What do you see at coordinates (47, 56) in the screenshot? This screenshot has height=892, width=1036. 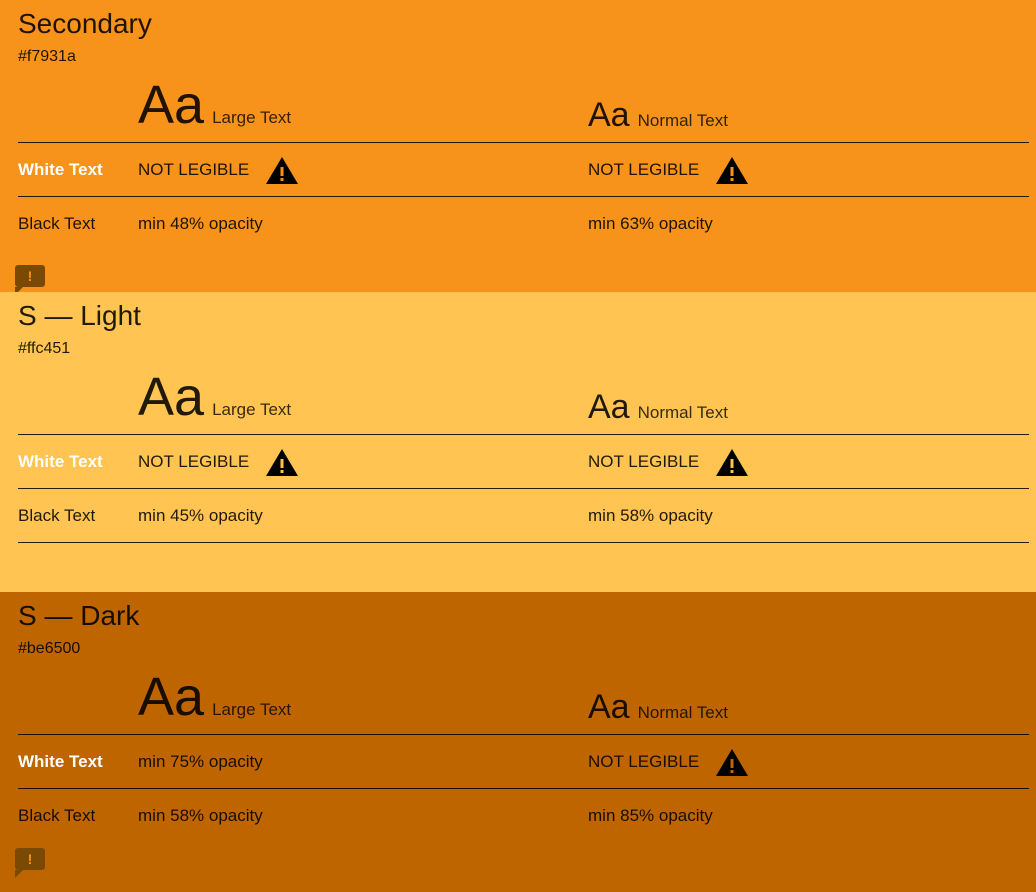 I see `panel-hex-code: #f7931a` at bounding box center [47, 56].